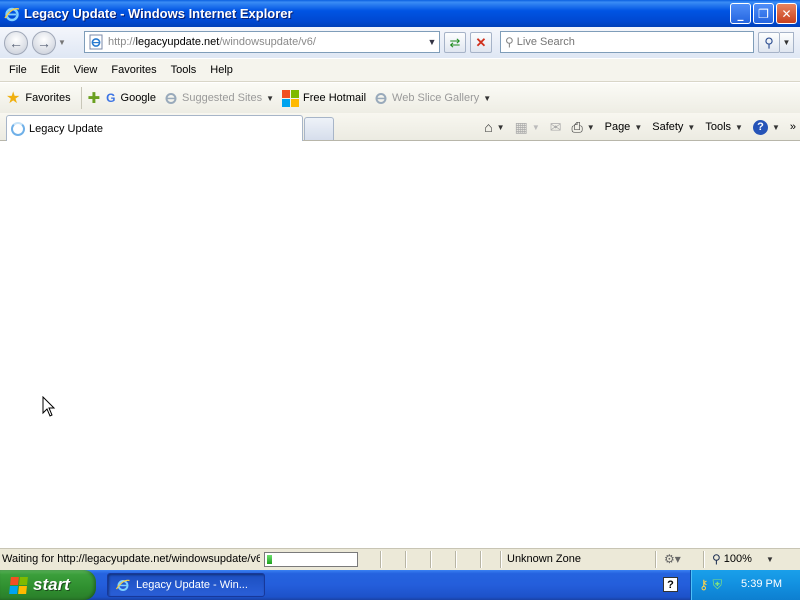 The image size is (800, 600). Describe the element at coordinates (488, 127) in the screenshot. I see `home-icon: ⌂` at that location.